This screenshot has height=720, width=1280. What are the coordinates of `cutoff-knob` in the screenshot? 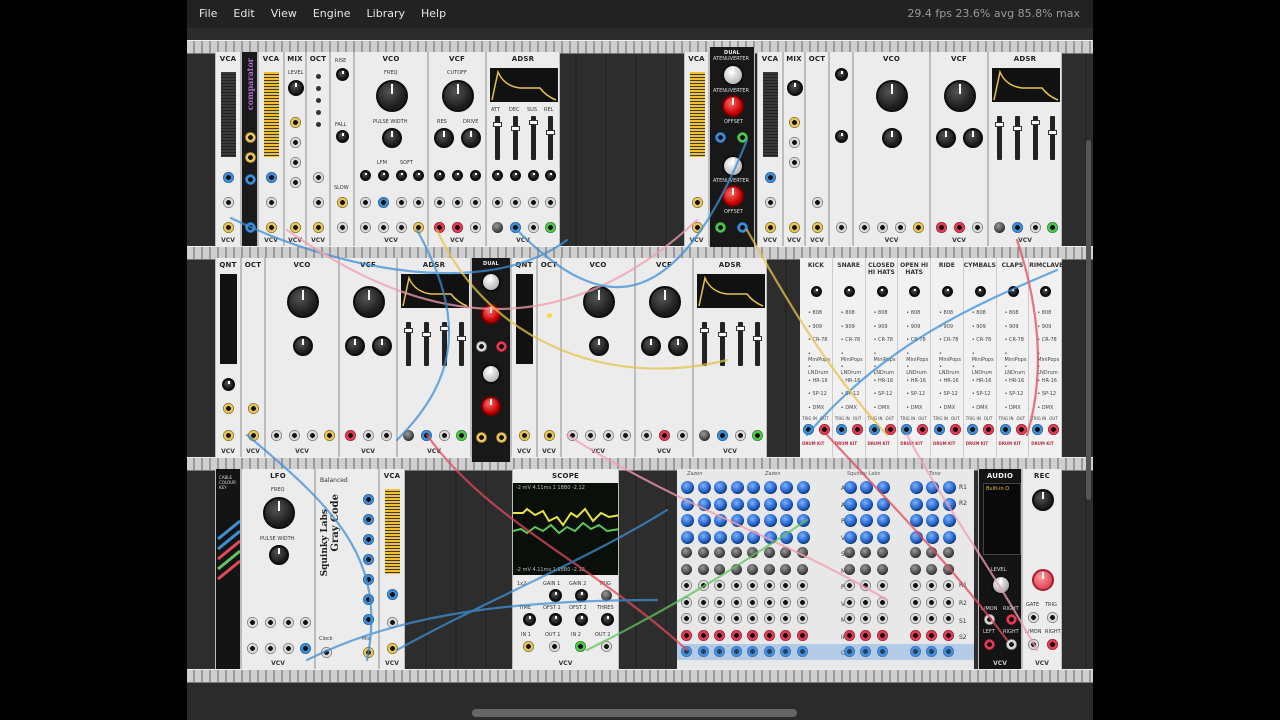 It's located at (369, 302).